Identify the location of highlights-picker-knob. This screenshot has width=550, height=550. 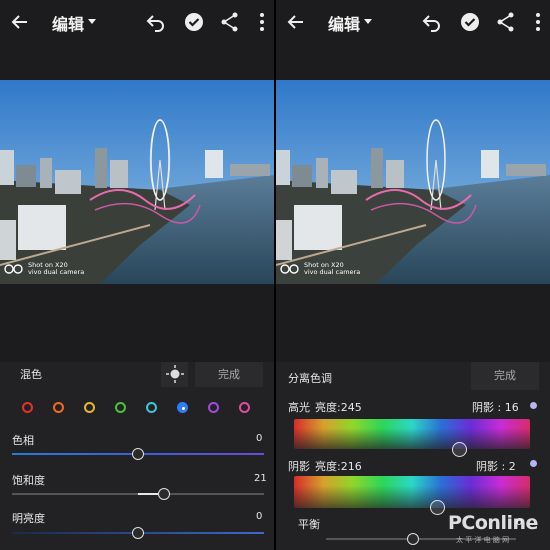
(459, 449).